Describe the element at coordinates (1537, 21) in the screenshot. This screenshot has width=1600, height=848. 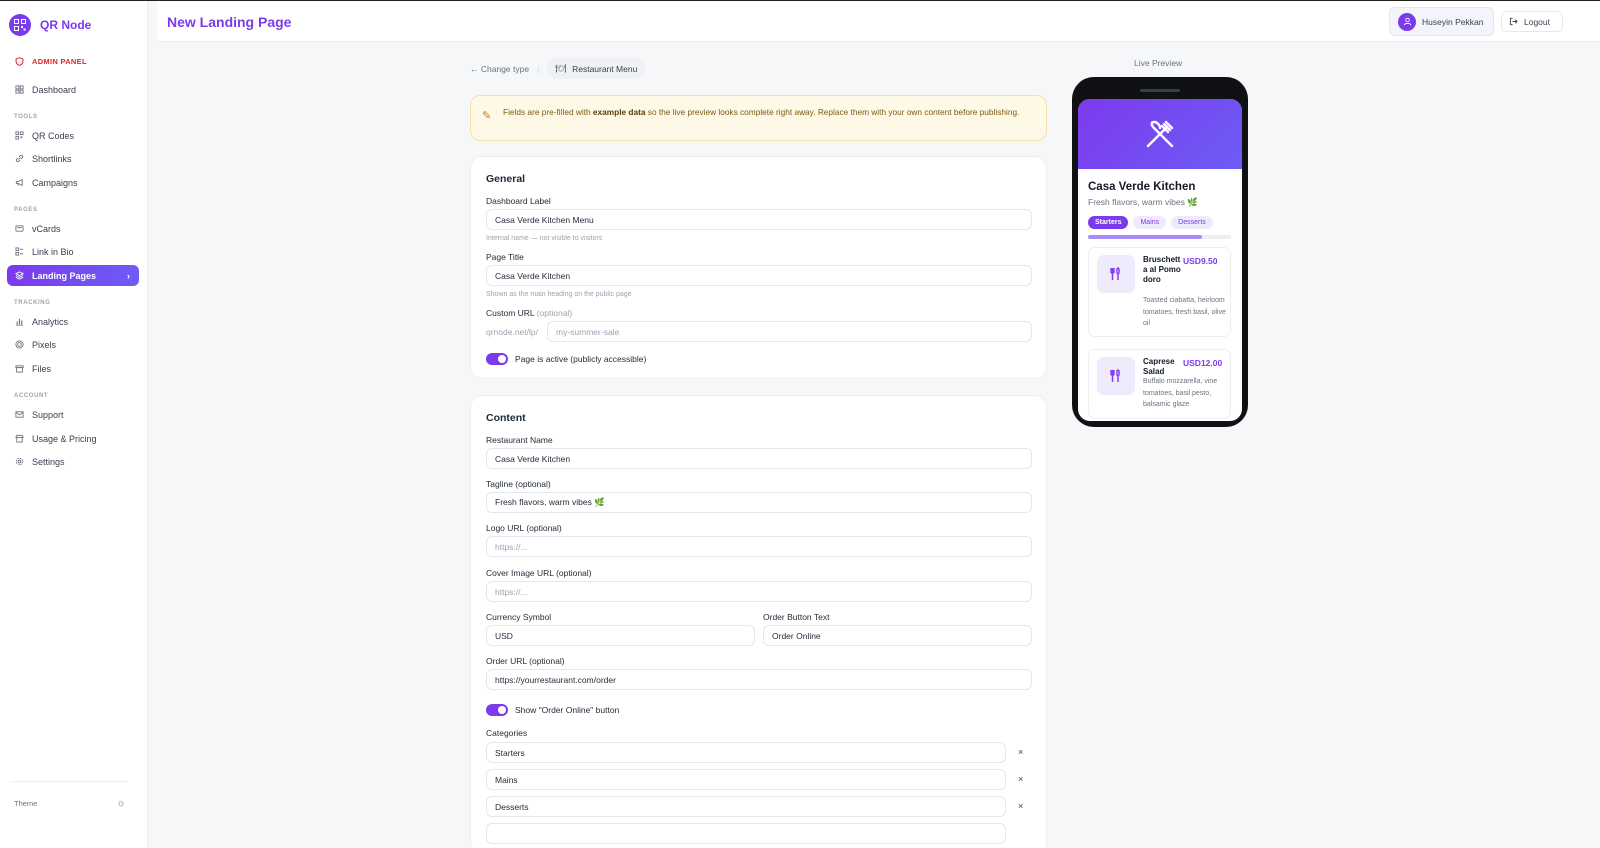
I see `logout-label: Logout` at that location.